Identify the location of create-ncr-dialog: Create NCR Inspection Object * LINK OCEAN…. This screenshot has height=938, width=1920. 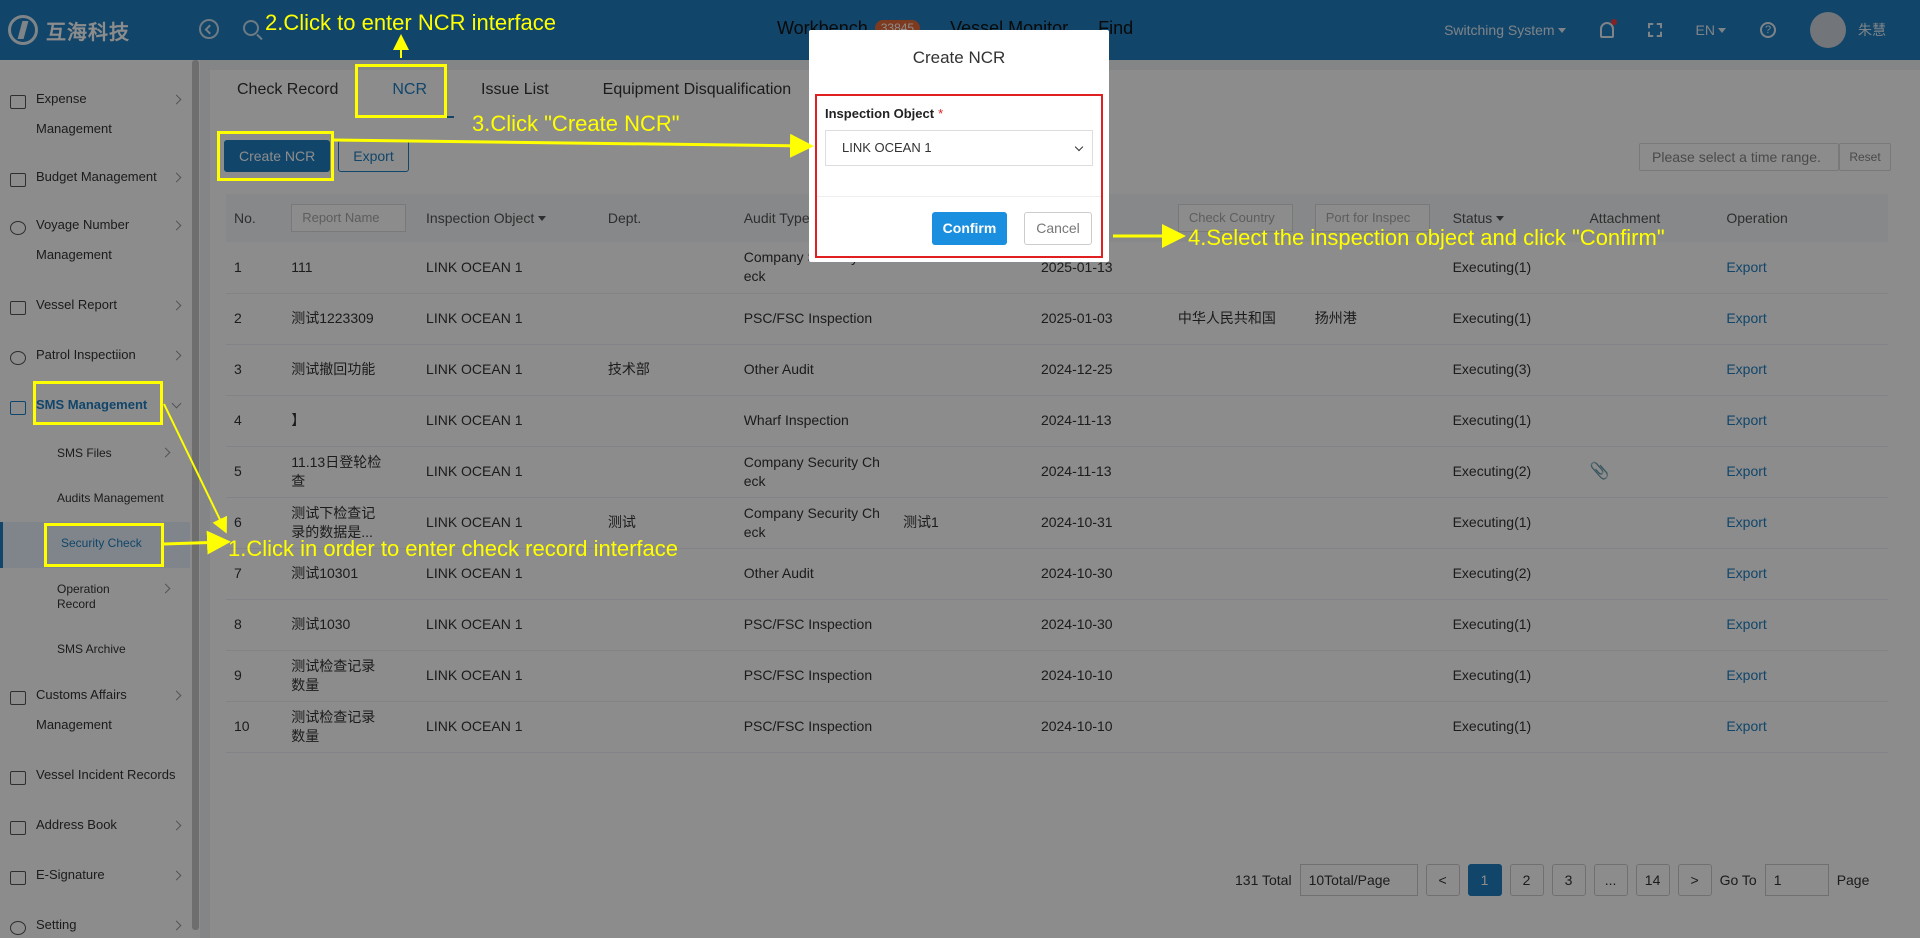
(959, 146).